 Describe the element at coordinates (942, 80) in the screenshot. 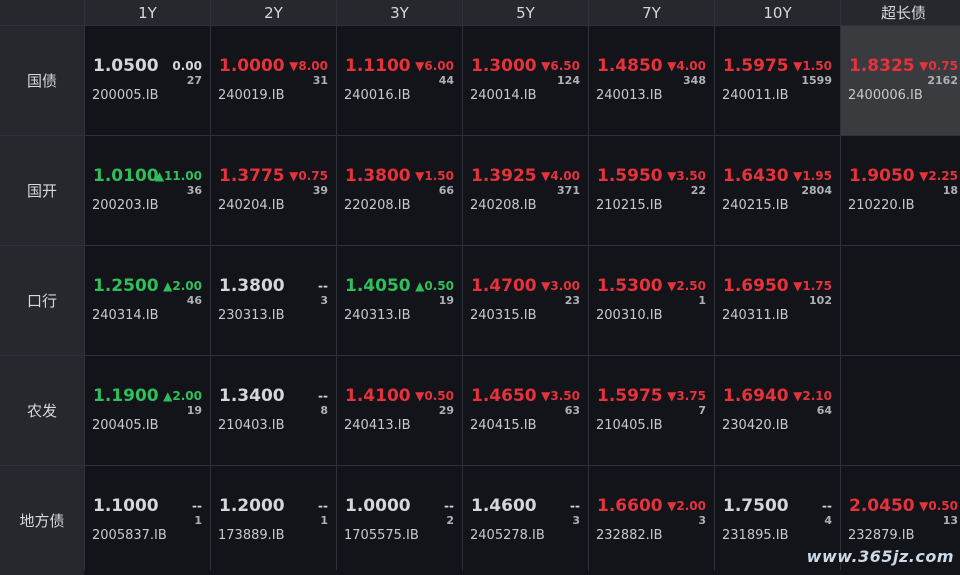

I see `trade-count: 2162` at that location.